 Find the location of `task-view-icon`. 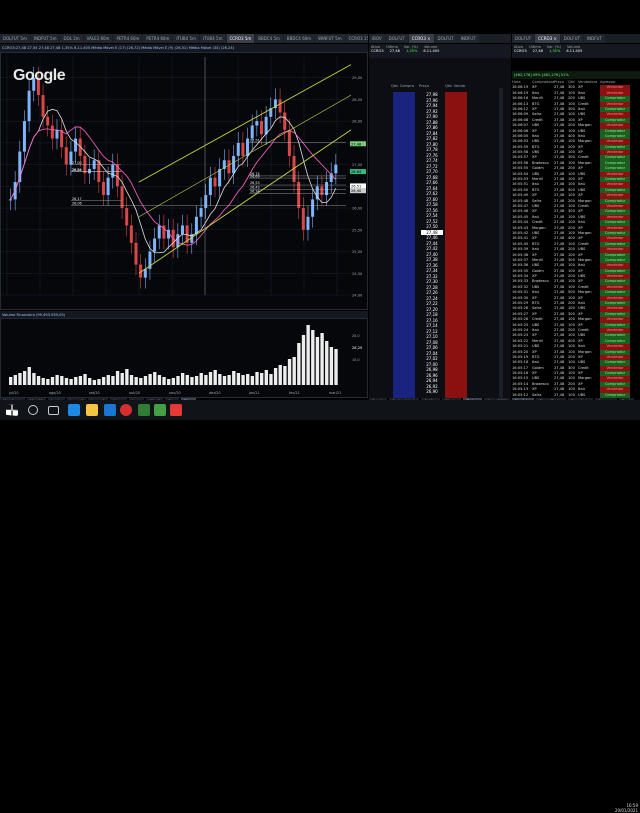

task-view-icon is located at coordinates (53, 410).